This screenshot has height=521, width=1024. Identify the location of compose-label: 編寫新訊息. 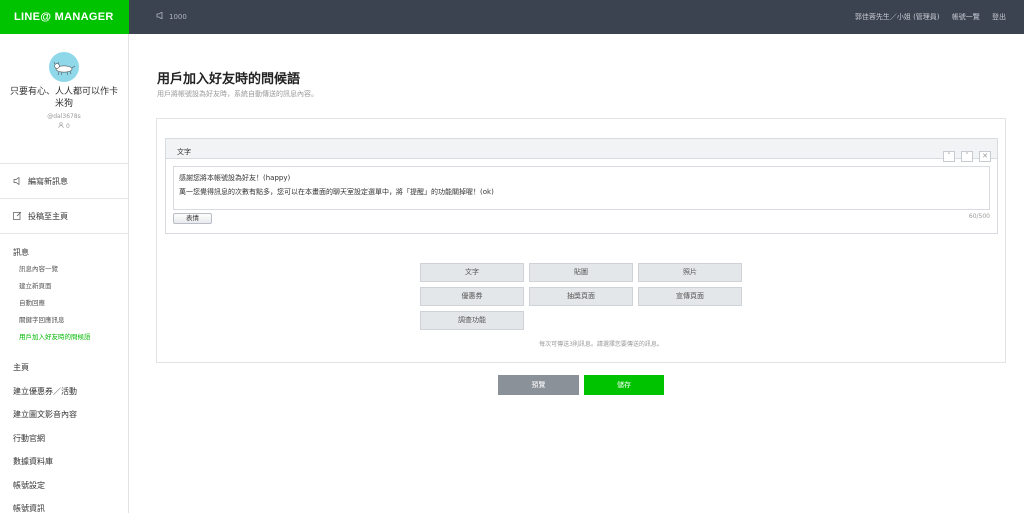
(48, 181).